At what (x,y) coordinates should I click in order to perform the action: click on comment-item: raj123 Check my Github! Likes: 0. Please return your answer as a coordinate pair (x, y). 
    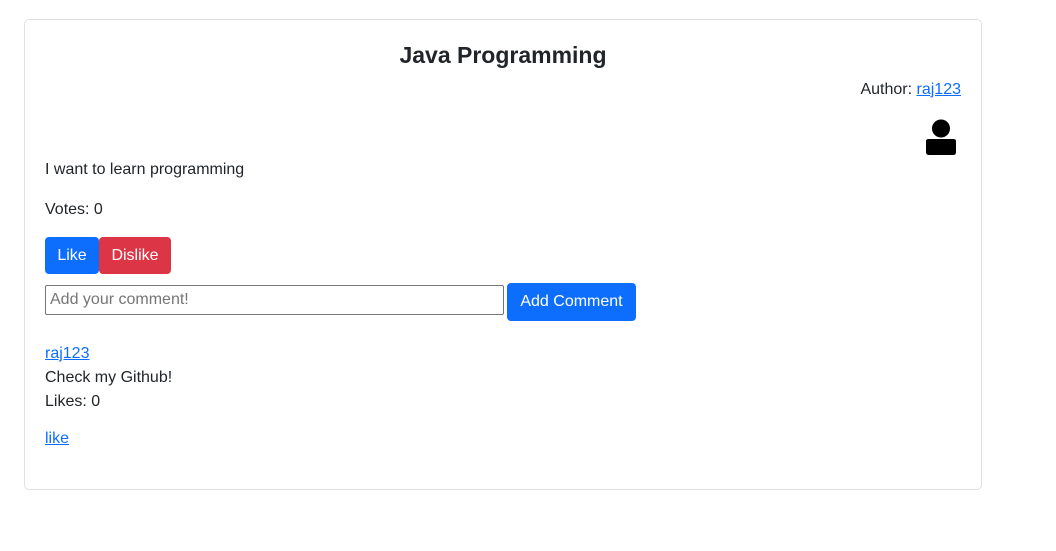
    Looking at the image, I should click on (108, 378).